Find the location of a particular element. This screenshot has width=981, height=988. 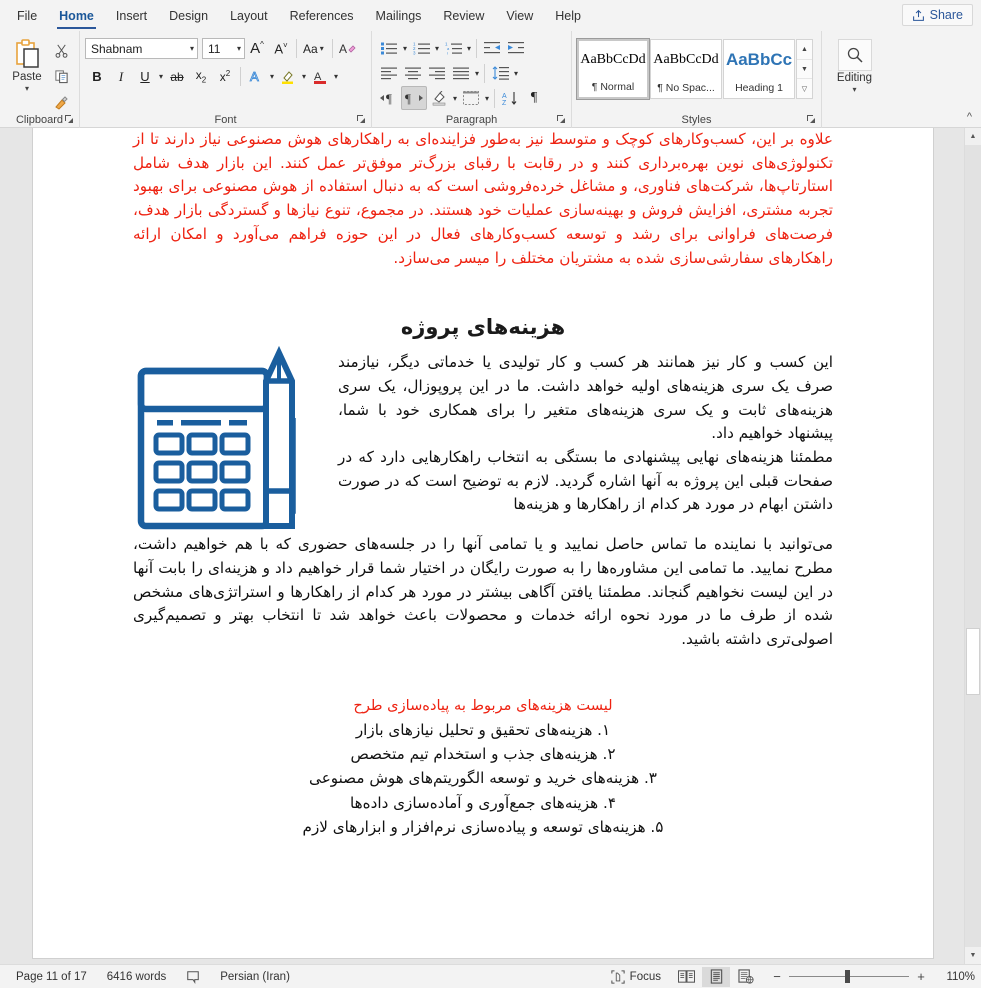

tab-file: File is located at coordinates (27, 16).